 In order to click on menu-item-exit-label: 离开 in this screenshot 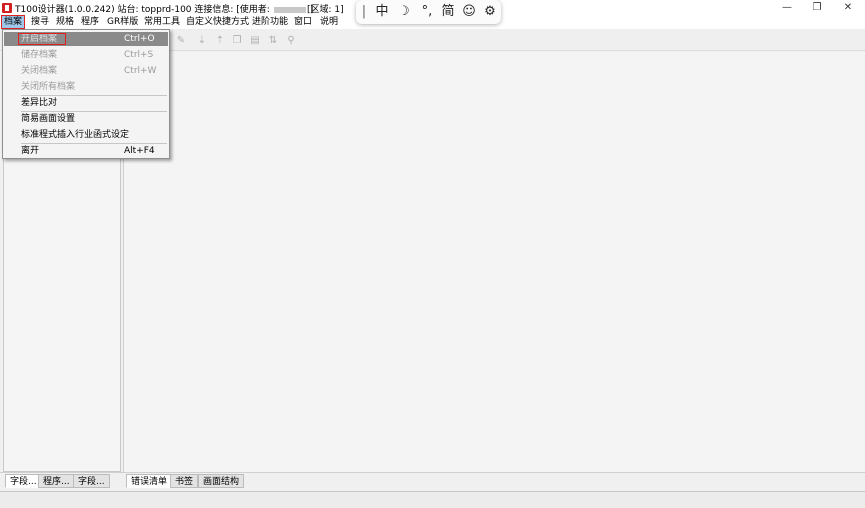, I will do `click(30, 151)`.